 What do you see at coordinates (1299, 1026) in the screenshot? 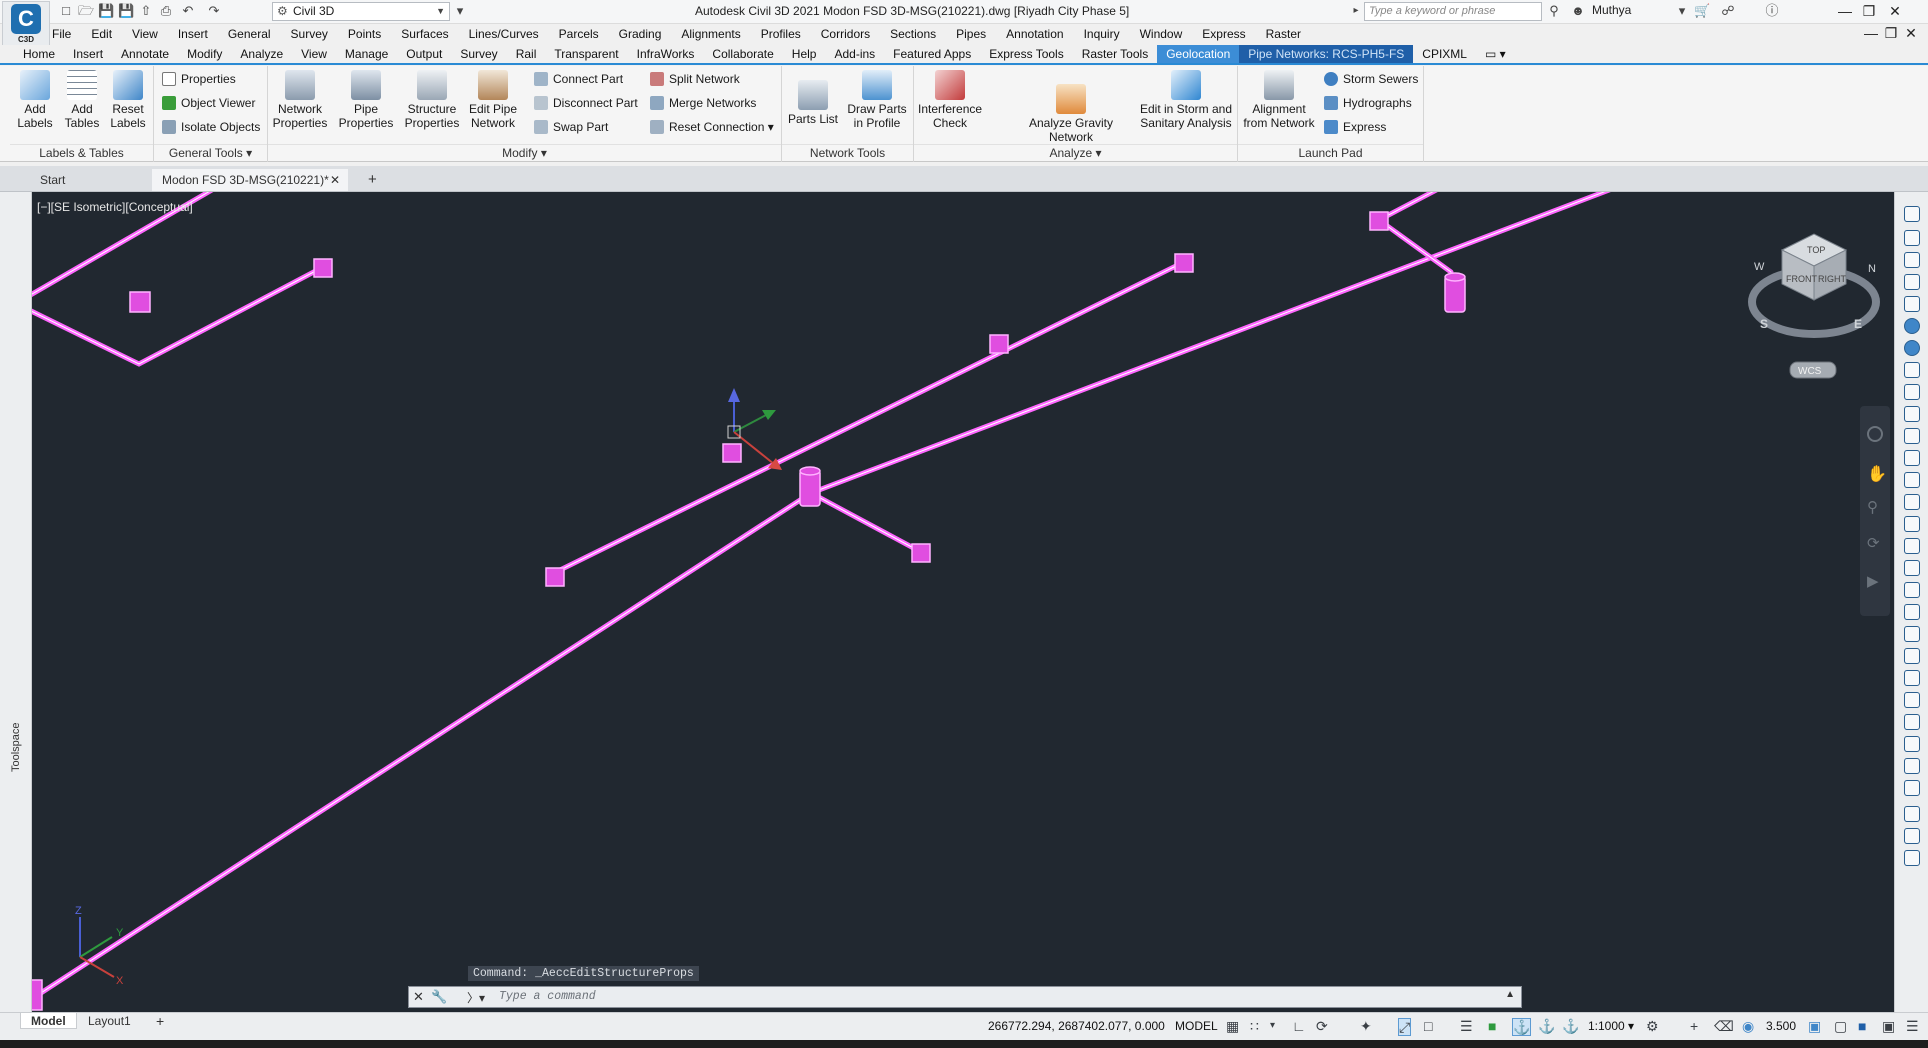
I see `ortho-icon: ∟` at bounding box center [1299, 1026].